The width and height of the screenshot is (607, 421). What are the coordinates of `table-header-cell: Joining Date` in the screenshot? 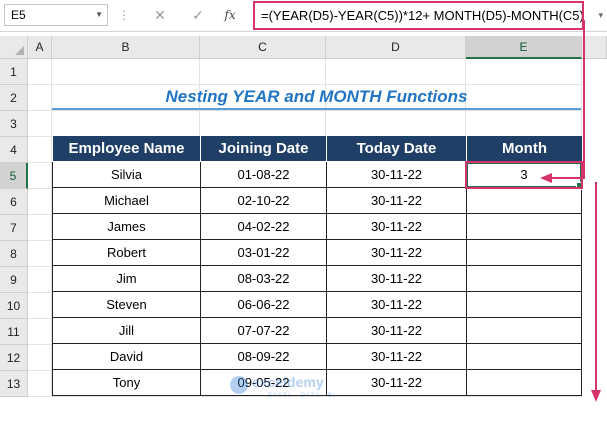 It's located at (263, 149).